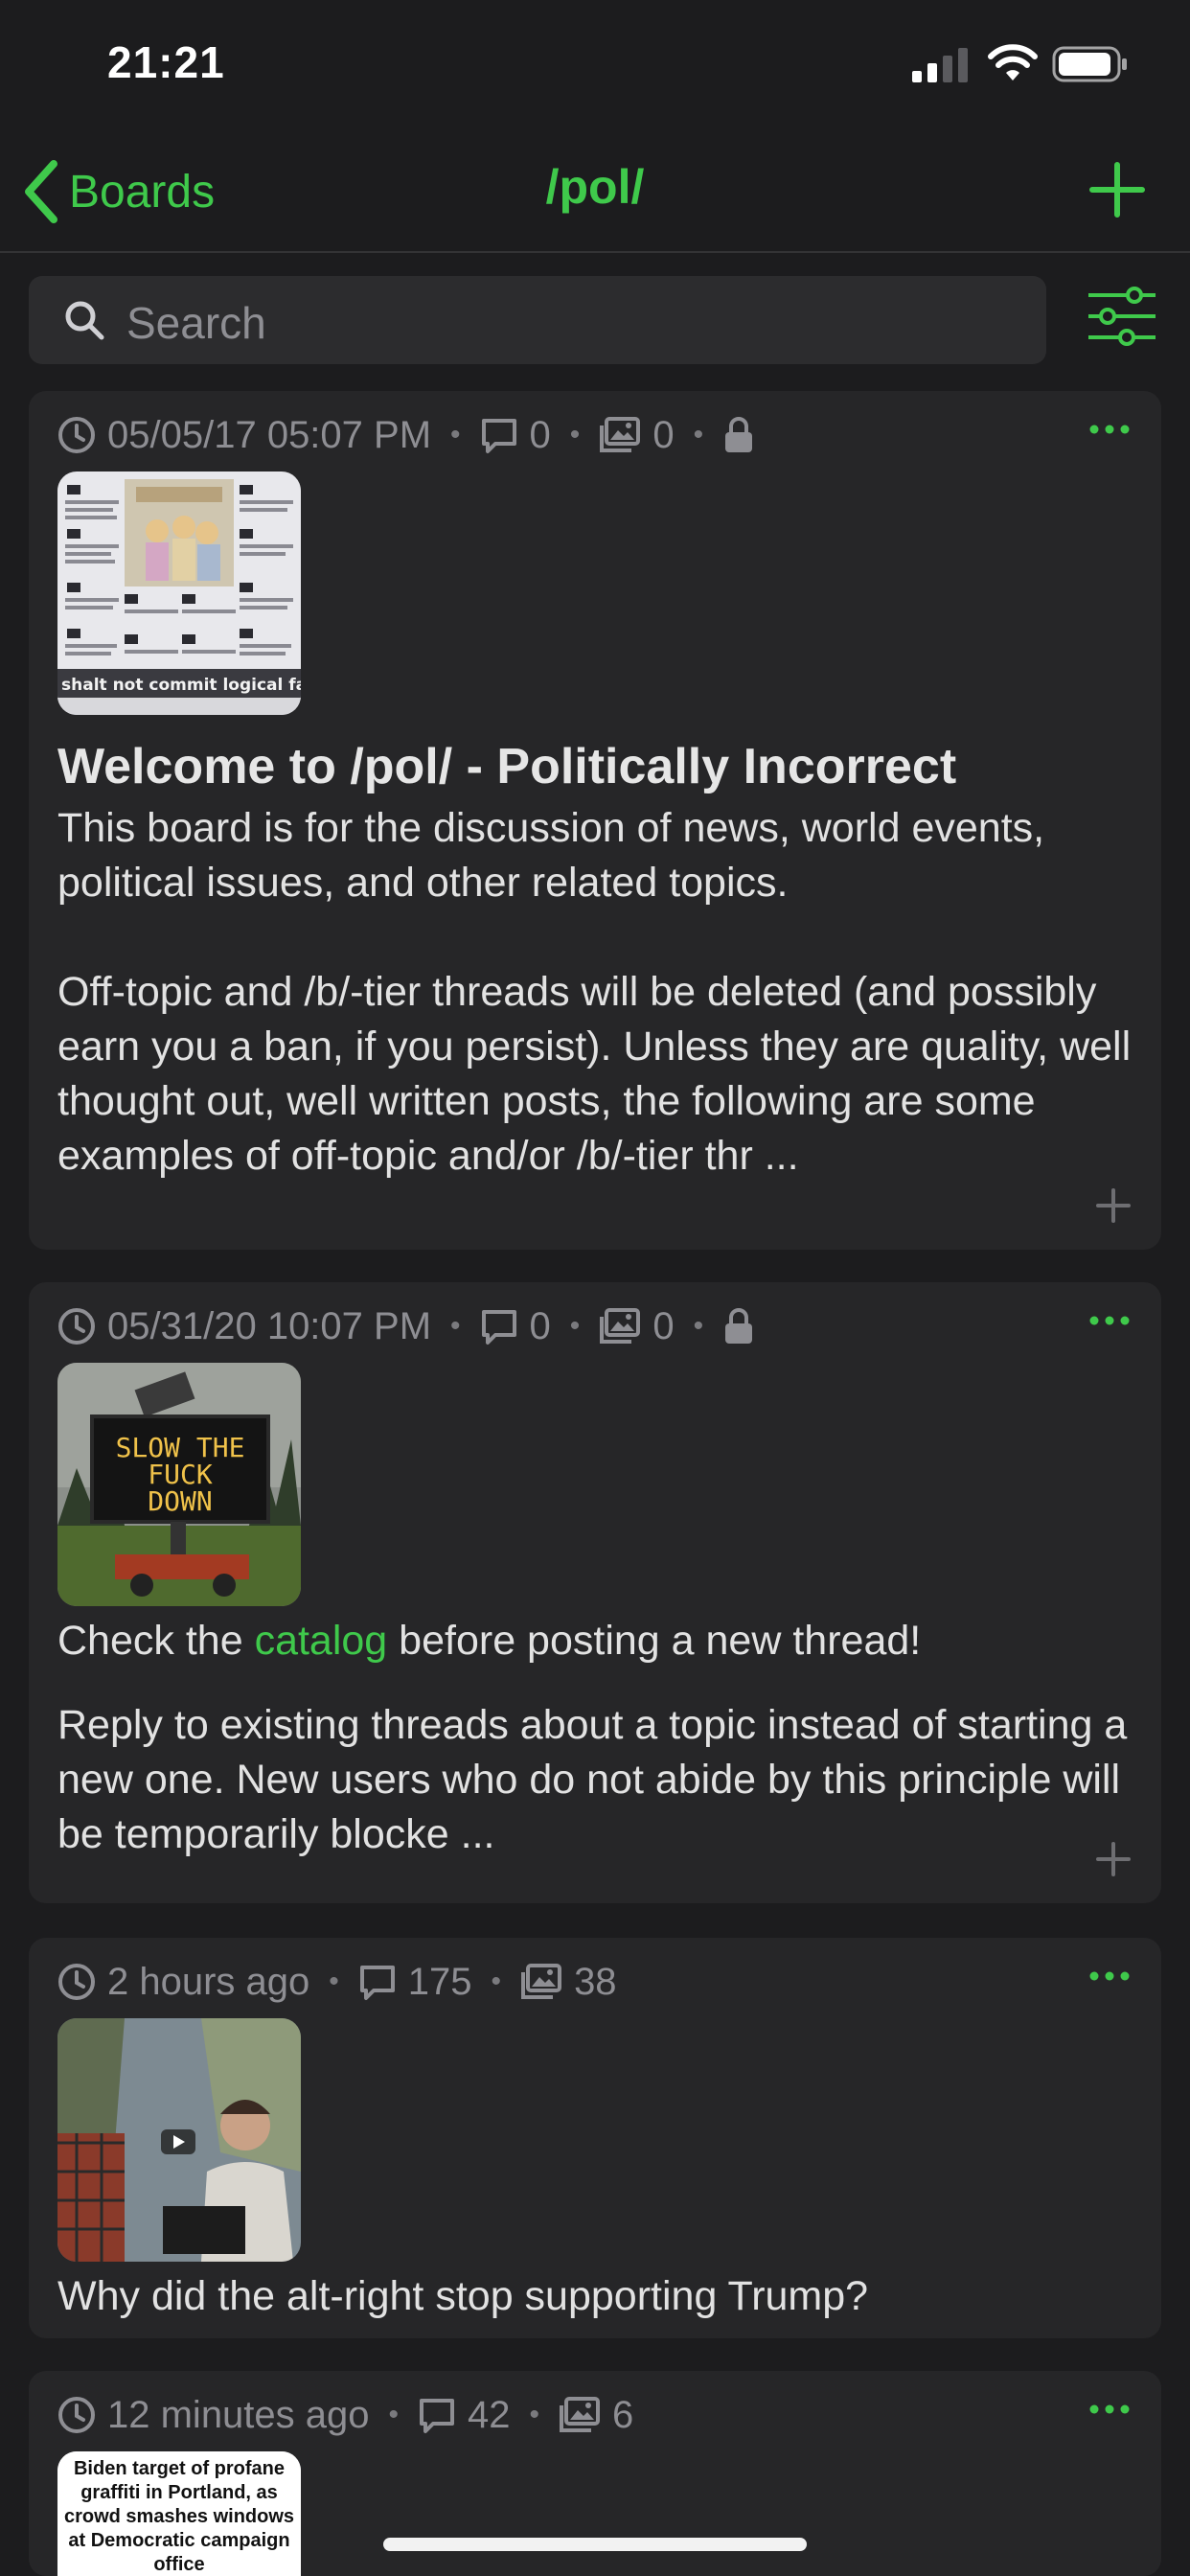 This screenshot has width=1190, height=2576. Describe the element at coordinates (595, 1981) in the screenshot. I see `image-count: 38` at that location.